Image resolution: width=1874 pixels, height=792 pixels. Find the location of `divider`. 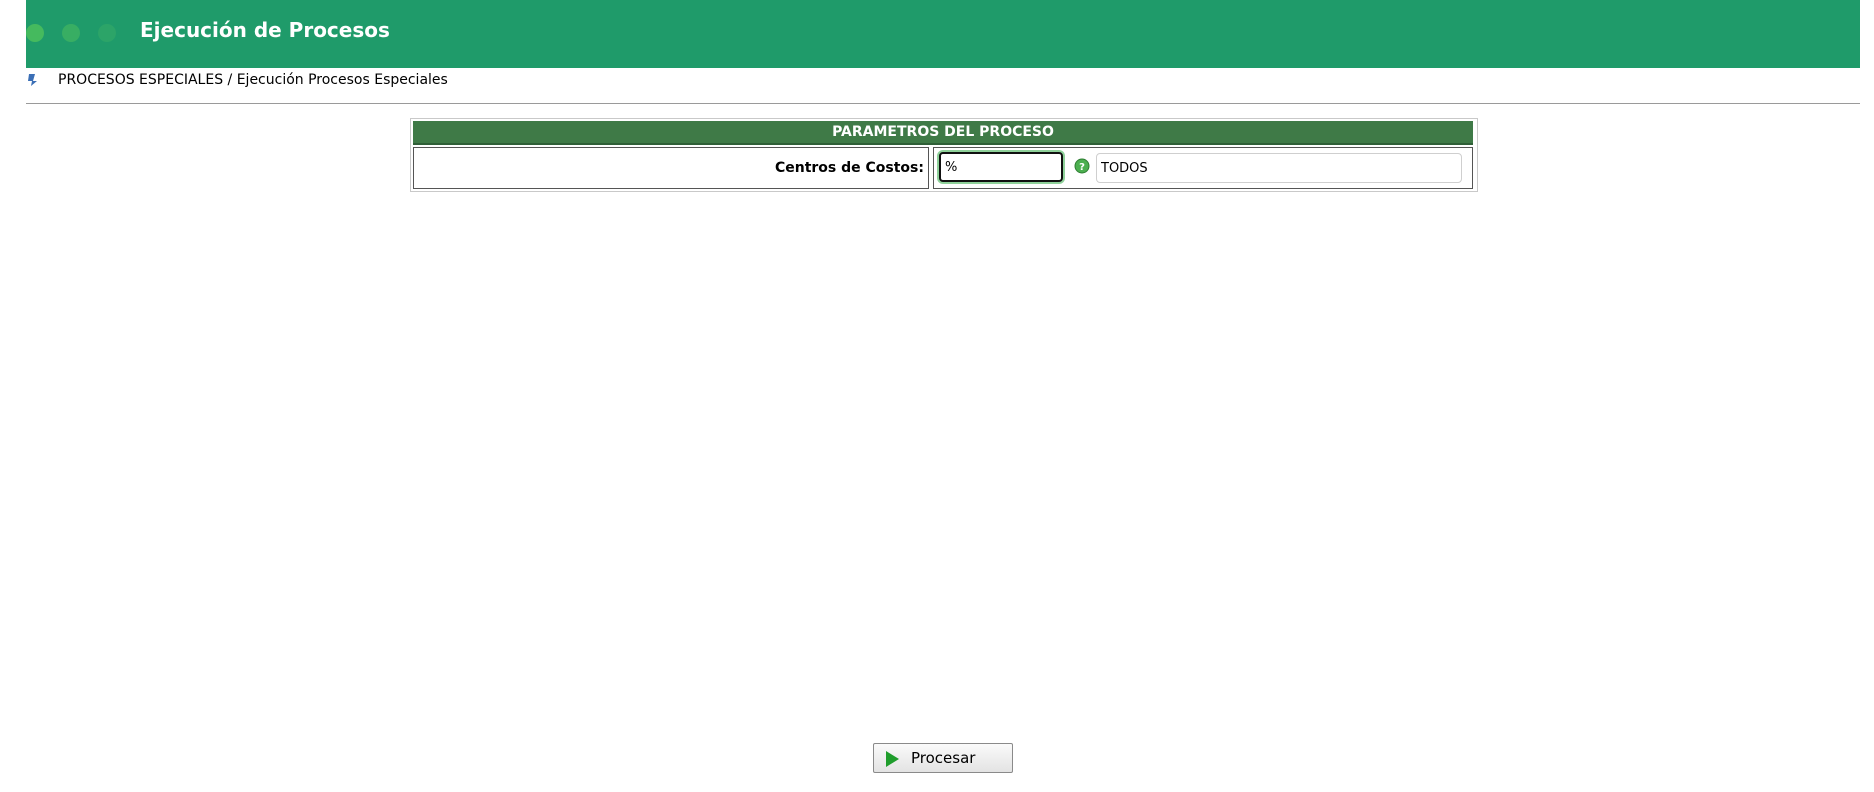

divider is located at coordinates (943, 103).